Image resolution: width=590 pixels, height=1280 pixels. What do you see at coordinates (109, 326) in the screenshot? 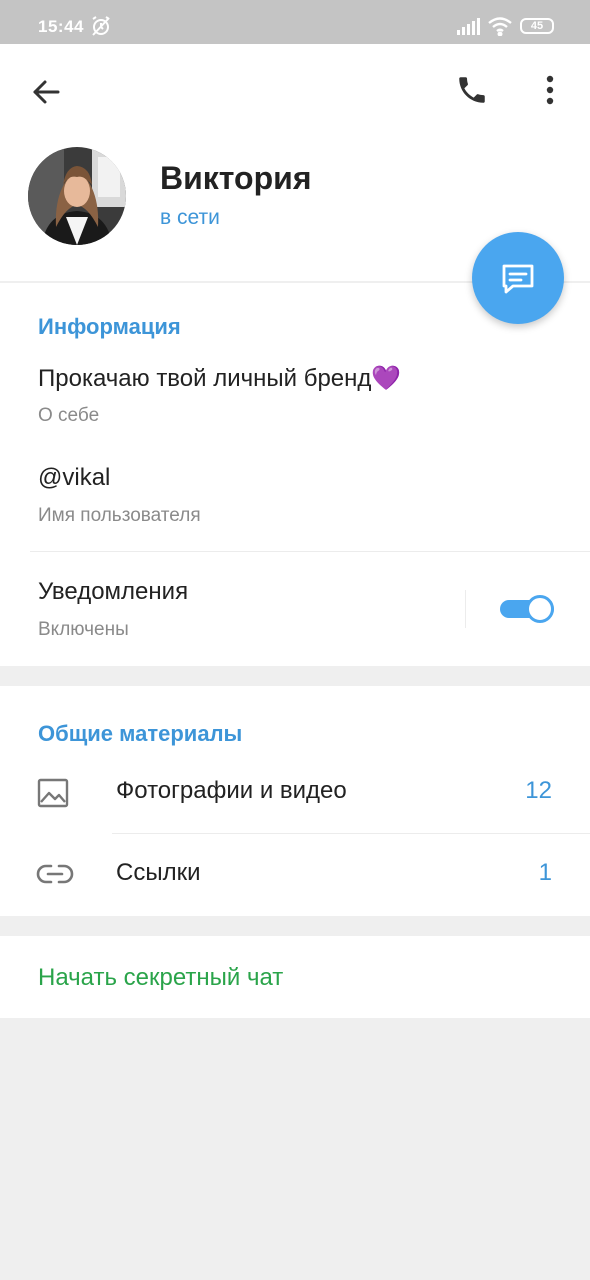
I see `info-section-title: Информация` at bounding box center [109, 326].